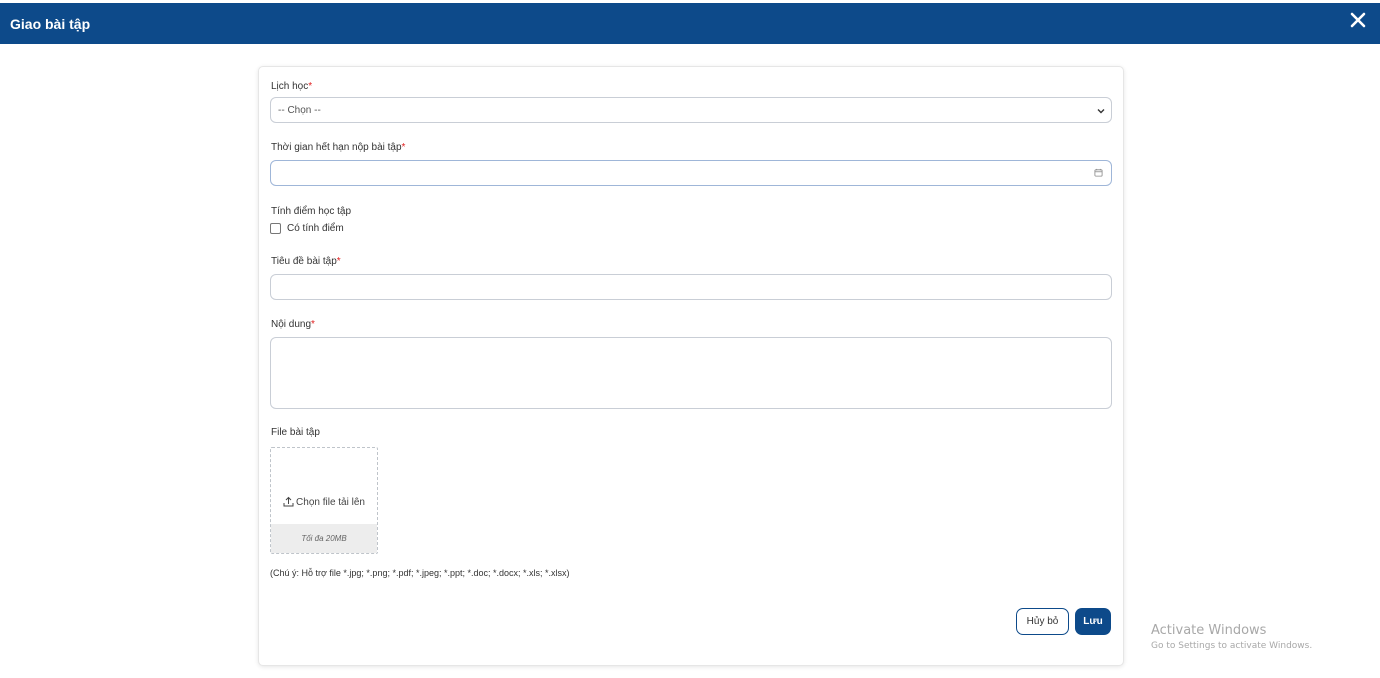  Describe the element at coordinates (1232, 646) in the screenshot. I see `watermark-subtitle: Go to Settings to activate Windows.` at that location.